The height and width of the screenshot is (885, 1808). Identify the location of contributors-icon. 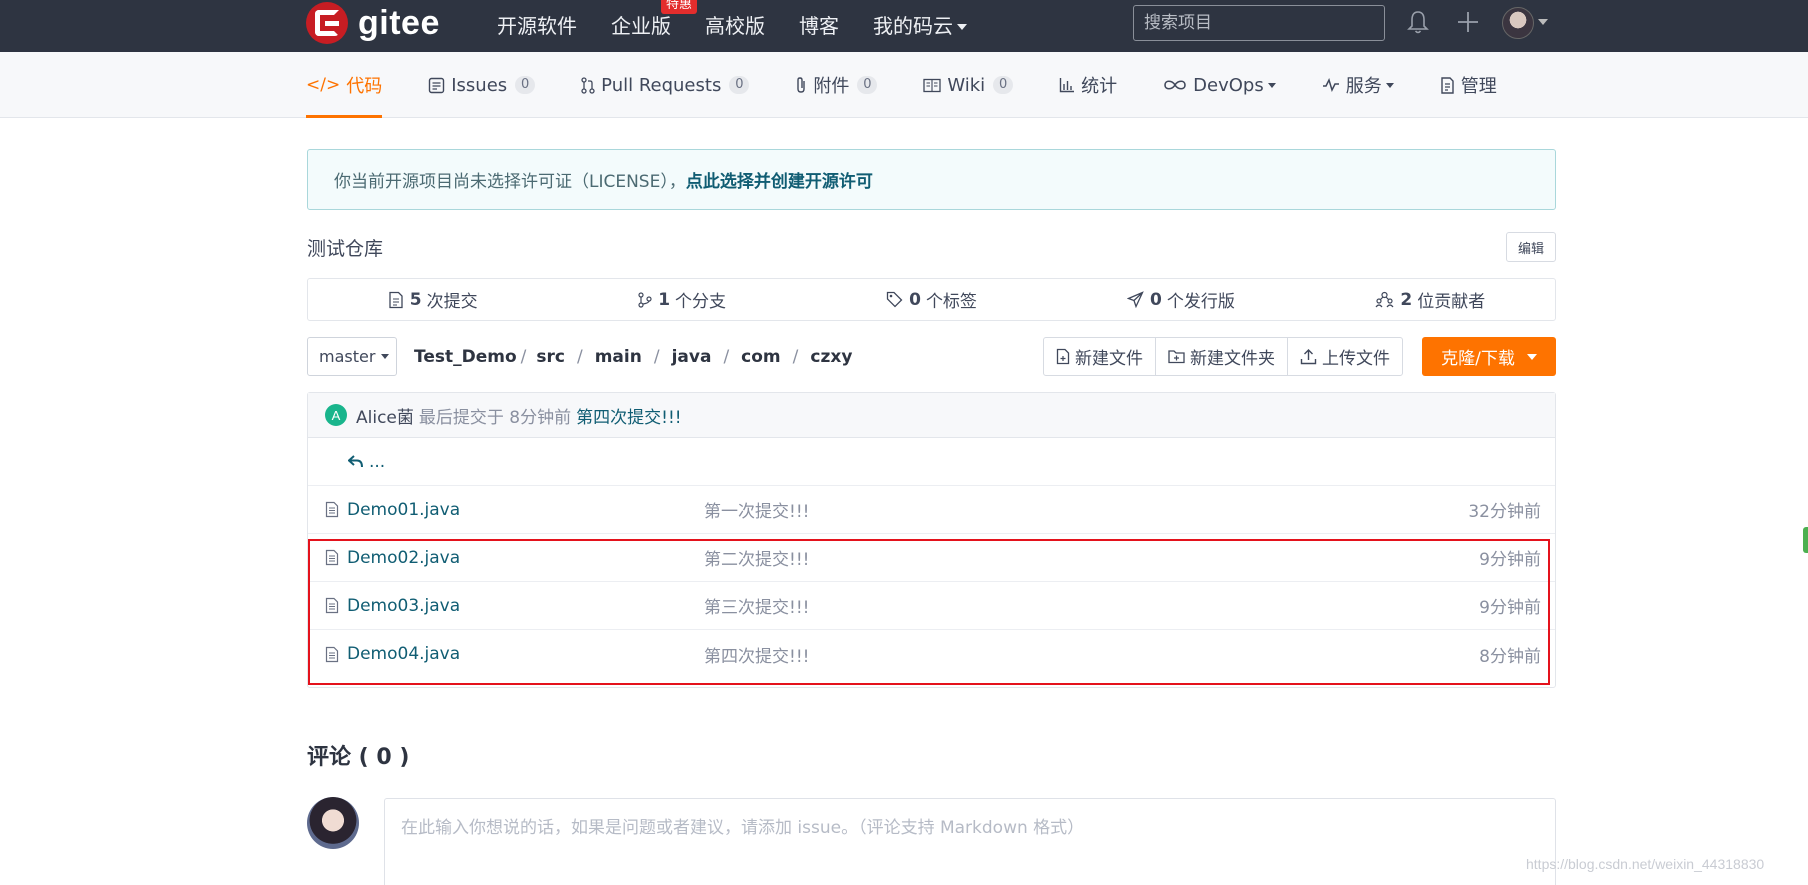
(1384, 299).